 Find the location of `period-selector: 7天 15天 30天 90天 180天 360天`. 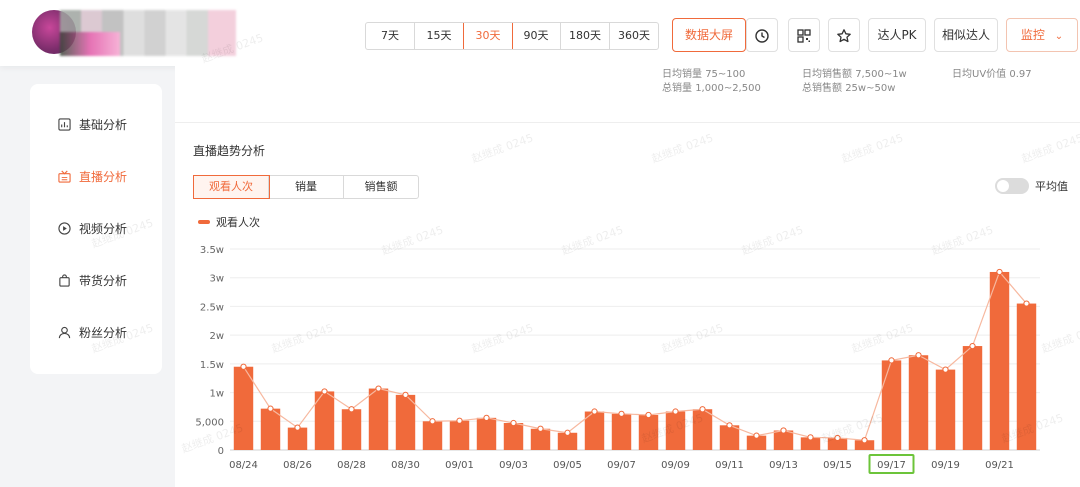

period-selector: 7天 15天 30天 90天 180天 360天 is located at coordinates (512, 36).